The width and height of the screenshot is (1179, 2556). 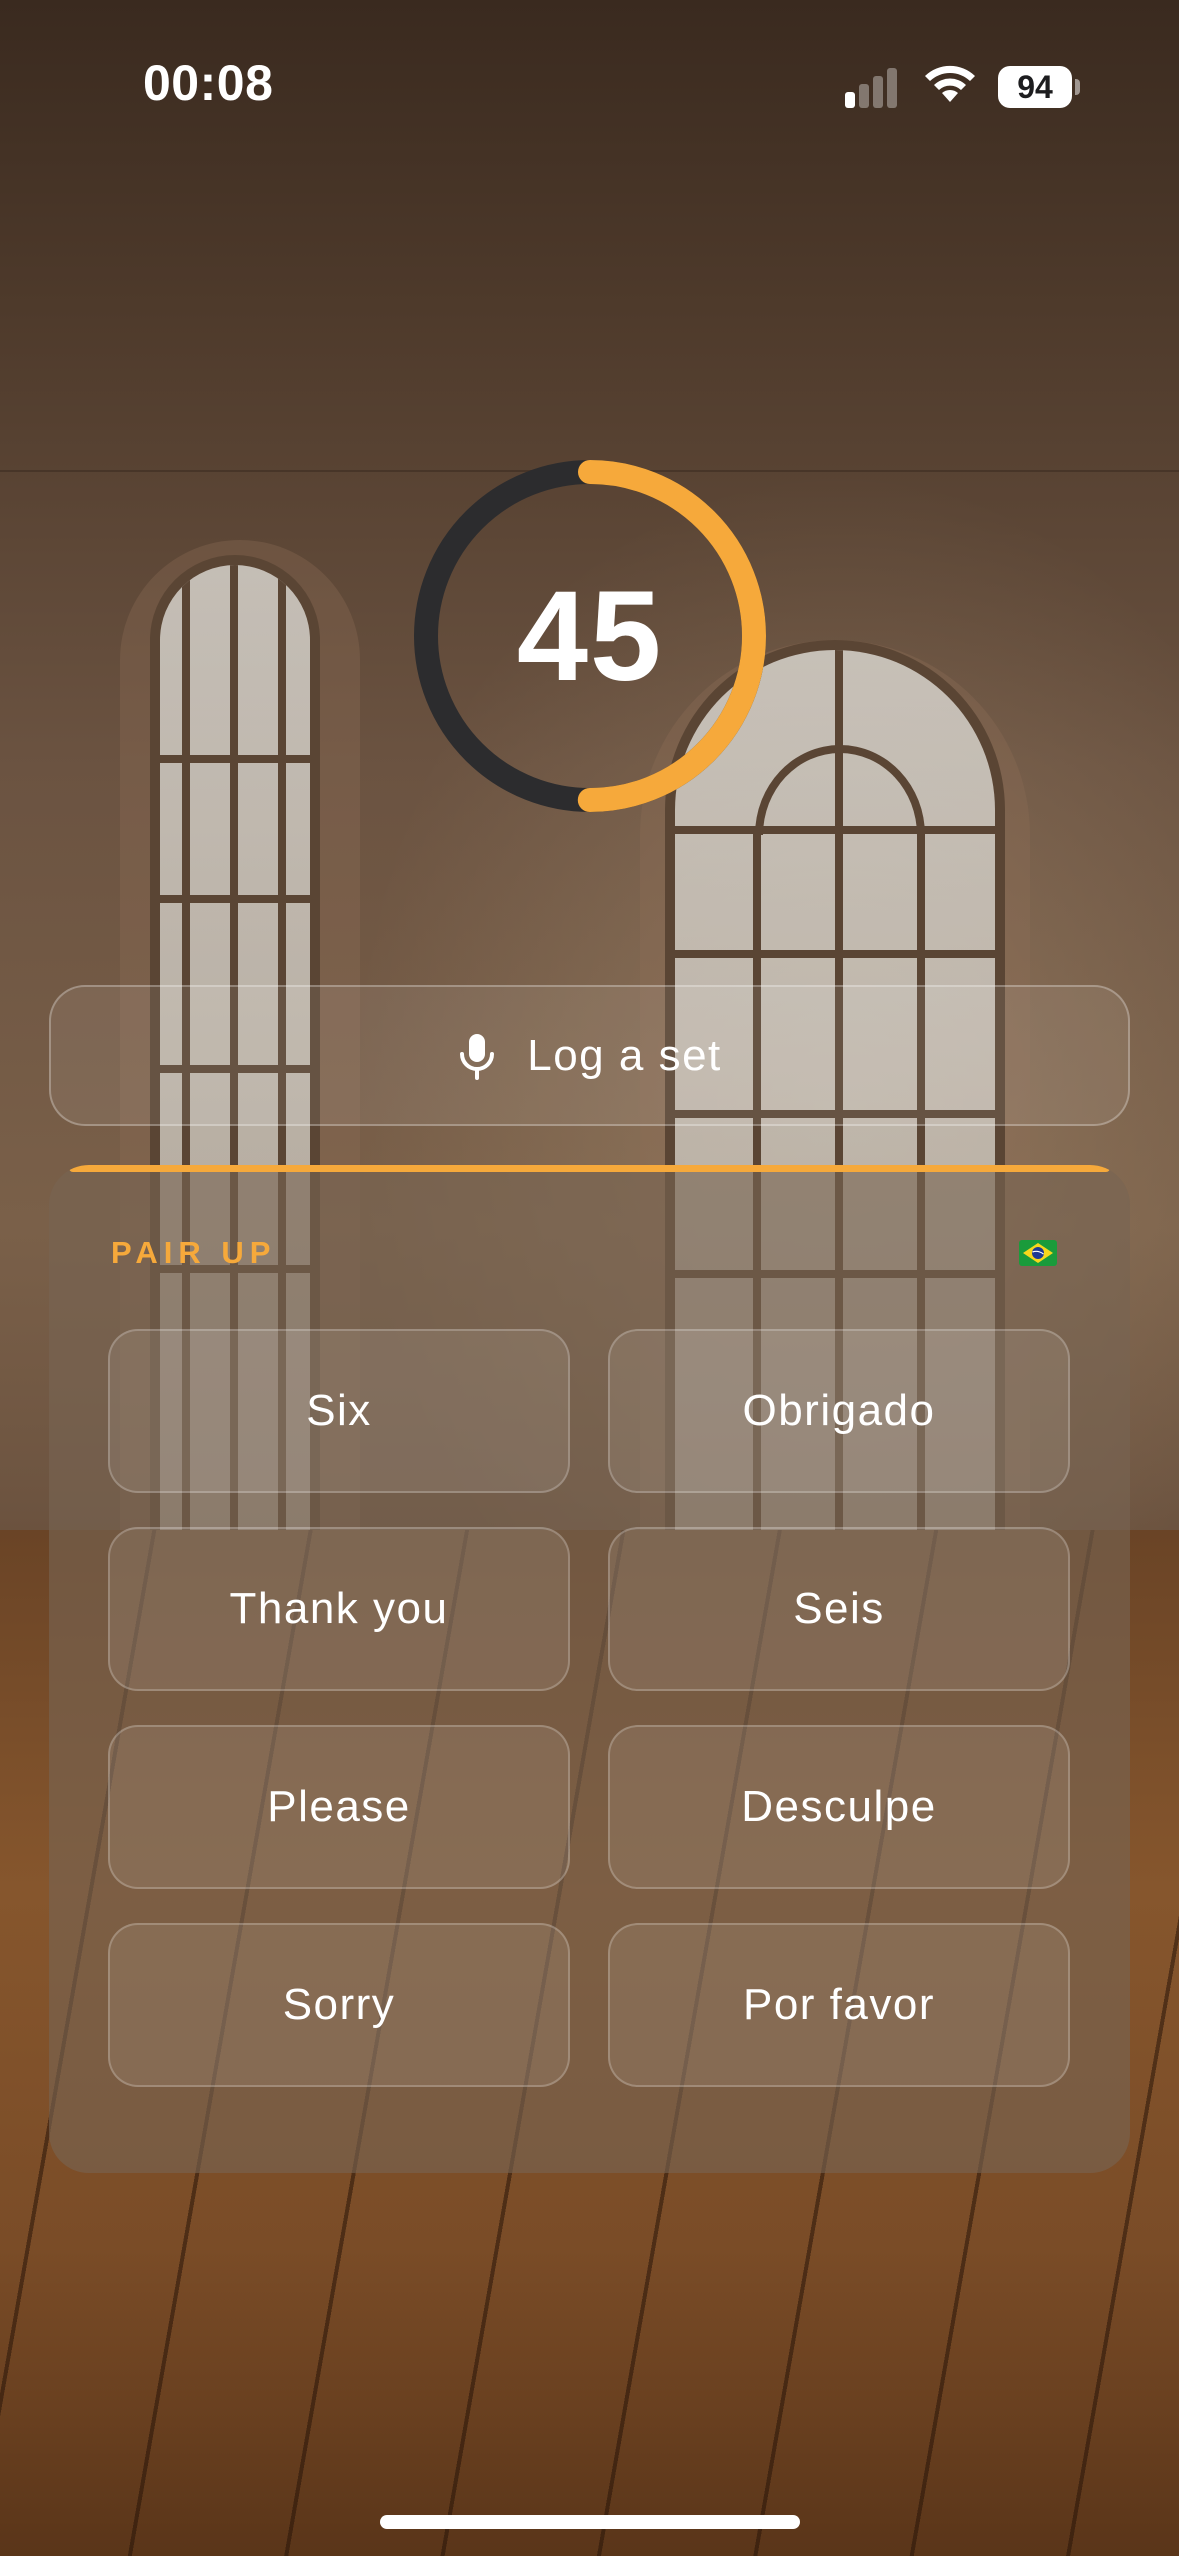 I want to click on log-a-set-label: Log a set, so click(x=624, y=1055).